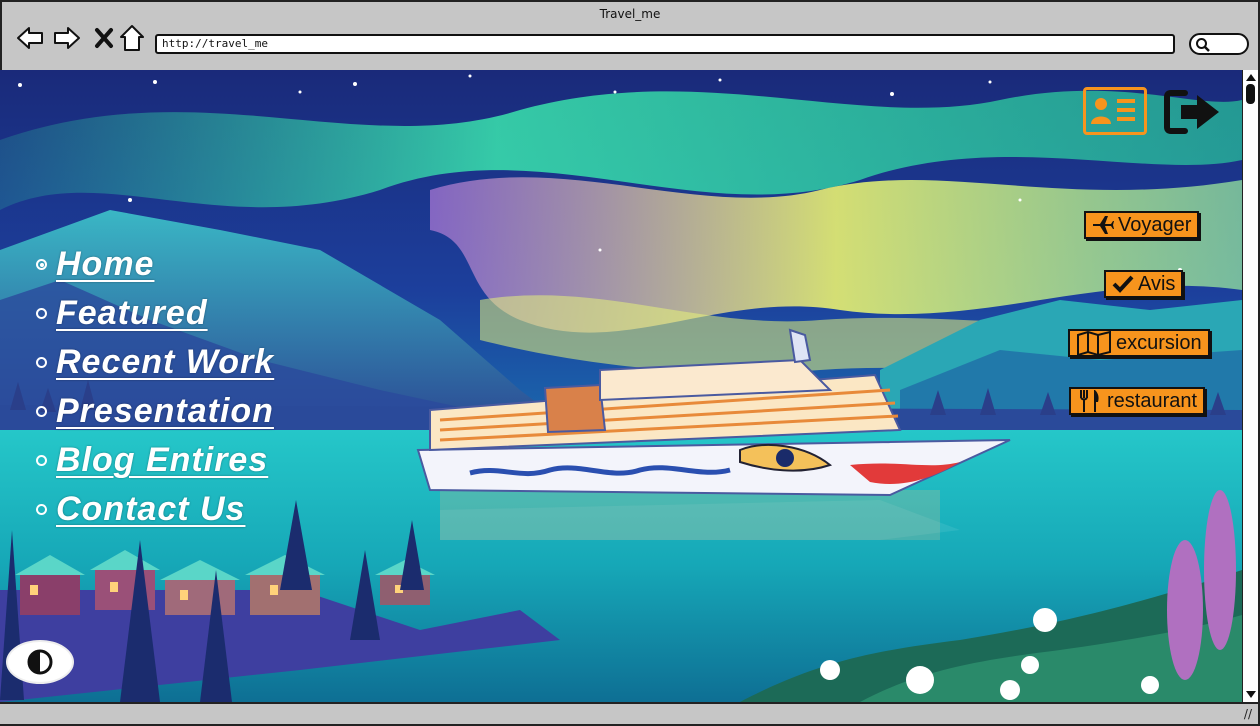 This screenshot has height=726, width=1260. What do you see at coordinates (1248, 714) in the screenshot?
I see `resize-grip-icon: //` at bounding box center [1248, 714].